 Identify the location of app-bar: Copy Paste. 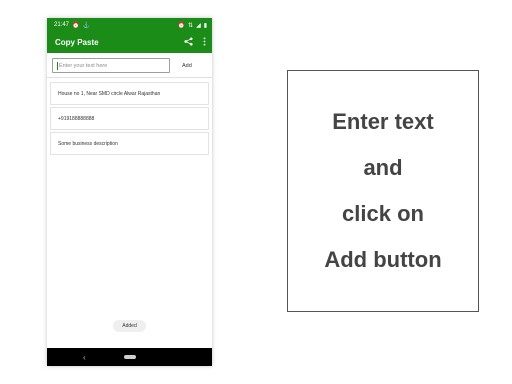
(129, 42).